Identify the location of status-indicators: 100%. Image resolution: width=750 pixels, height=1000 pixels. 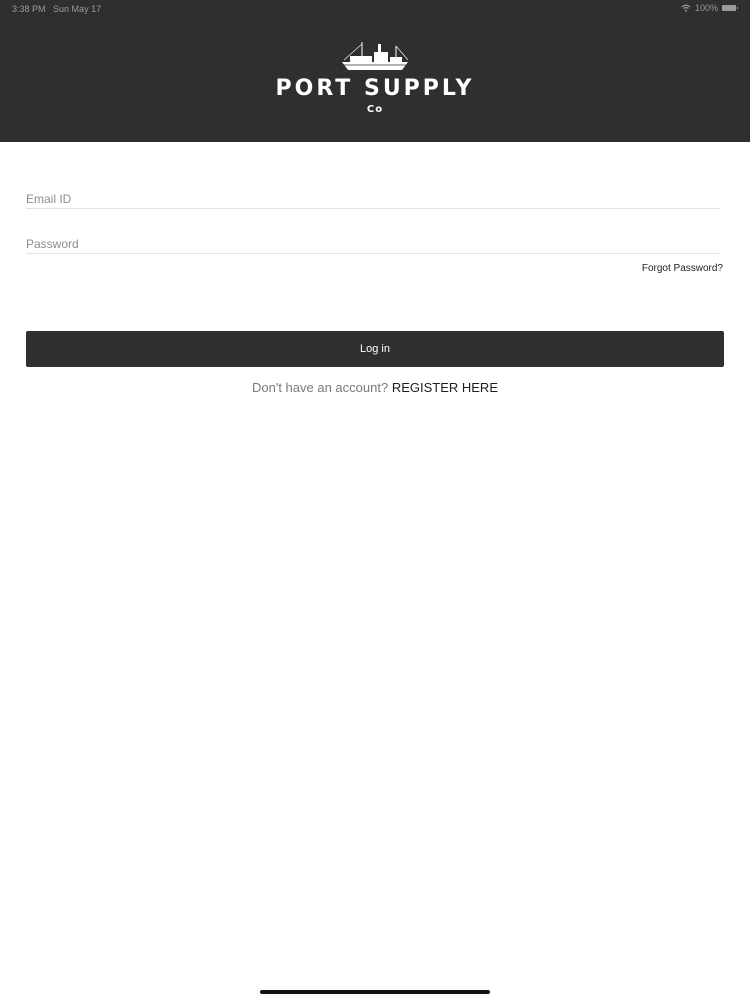
(709, 8).